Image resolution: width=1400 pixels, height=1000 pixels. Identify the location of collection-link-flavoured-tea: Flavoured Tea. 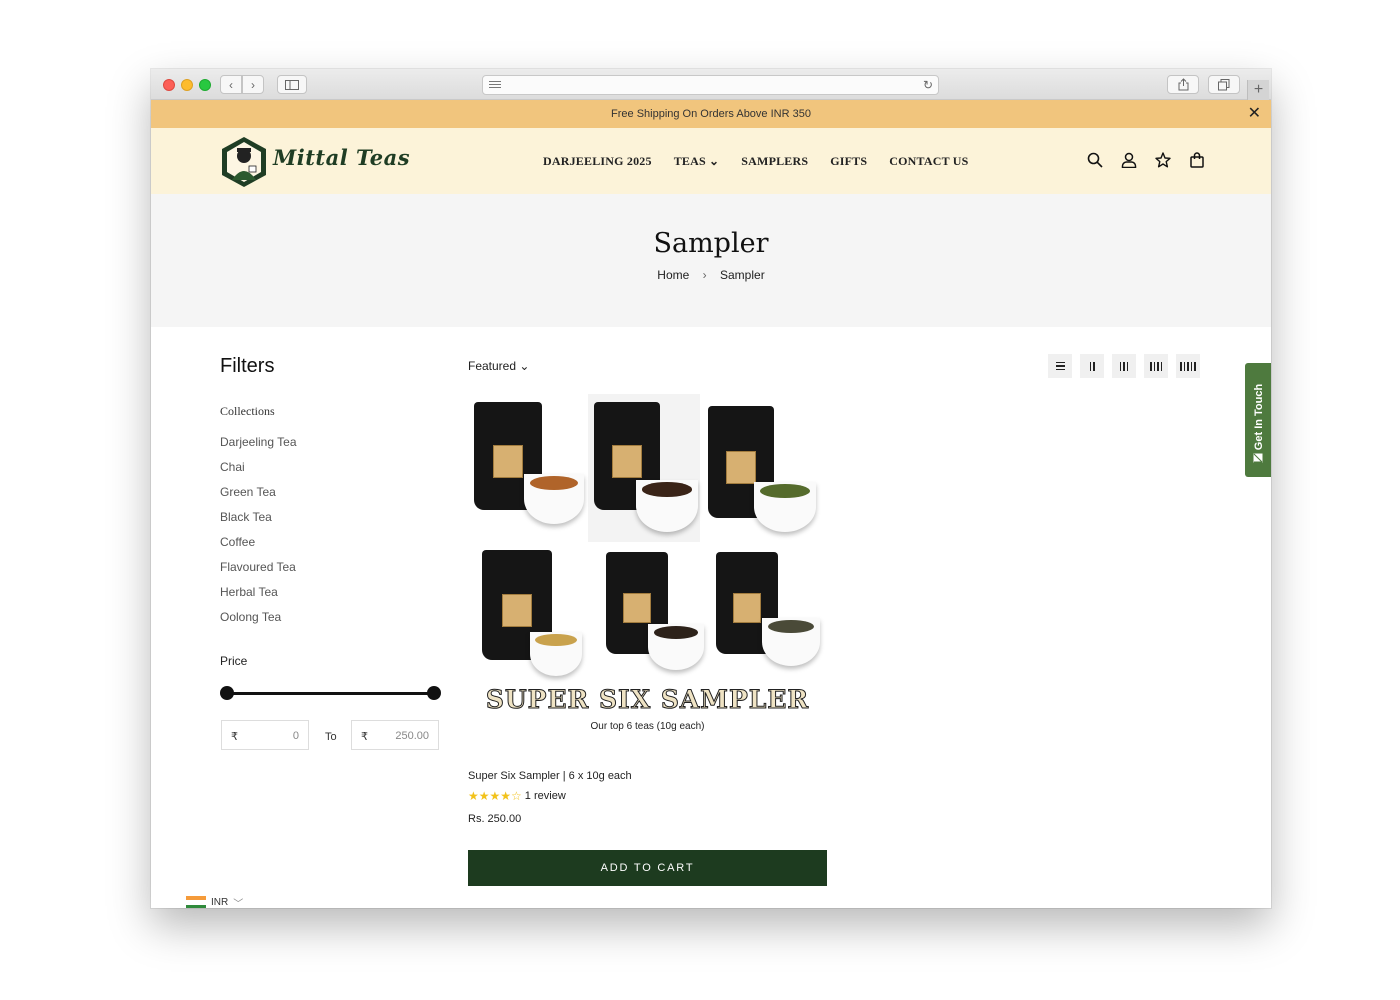
(258, 572).